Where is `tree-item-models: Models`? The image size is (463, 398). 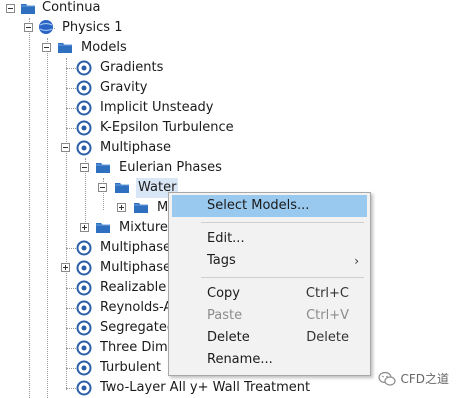 tree-item-models: Models is located at coordinates (104, 48).